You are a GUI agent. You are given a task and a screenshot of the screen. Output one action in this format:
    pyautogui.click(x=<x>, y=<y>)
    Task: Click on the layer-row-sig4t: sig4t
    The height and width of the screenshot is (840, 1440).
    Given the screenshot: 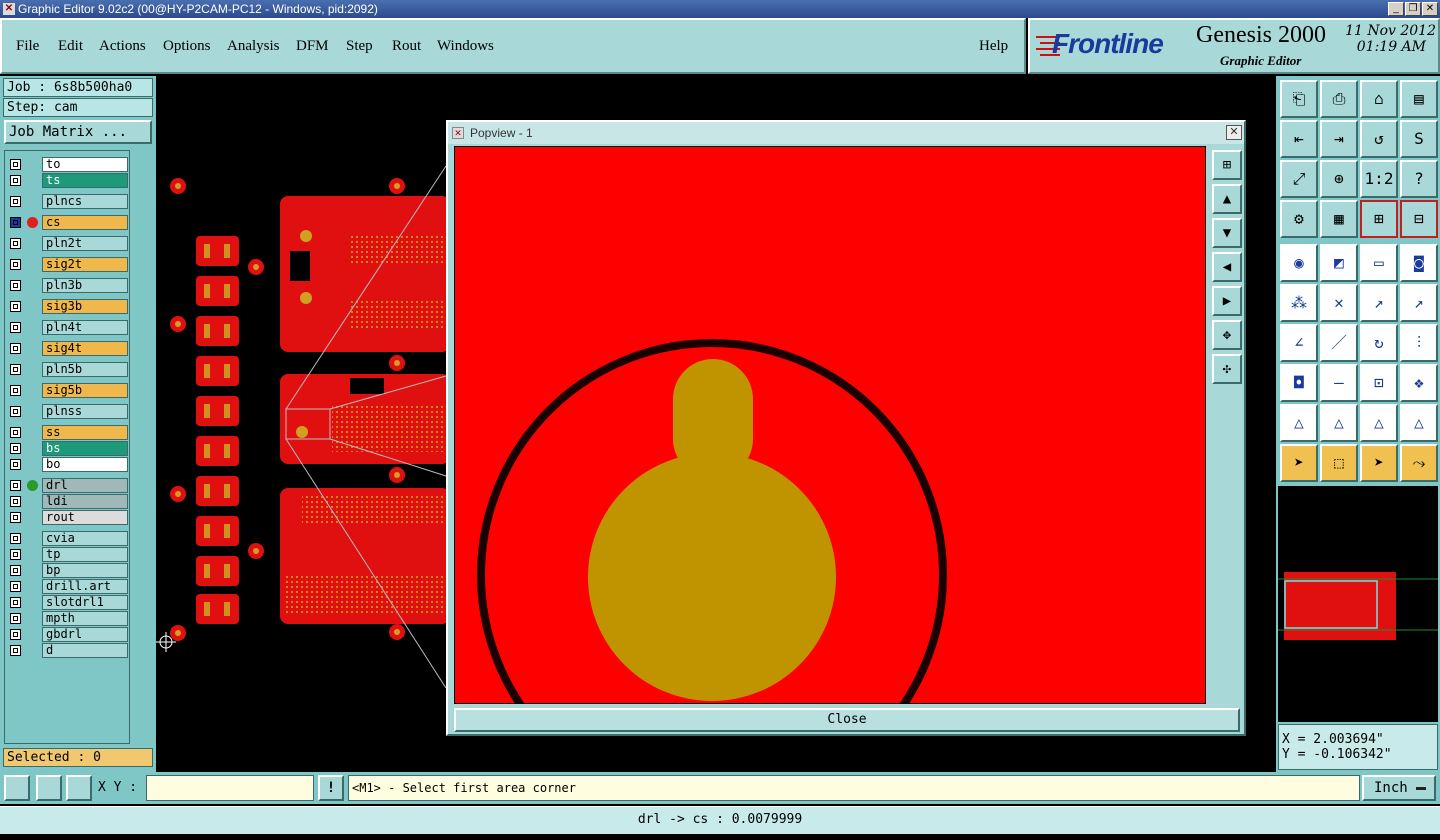 What is the action you would take?
    pyautogui.click(x=67, y=348)
    